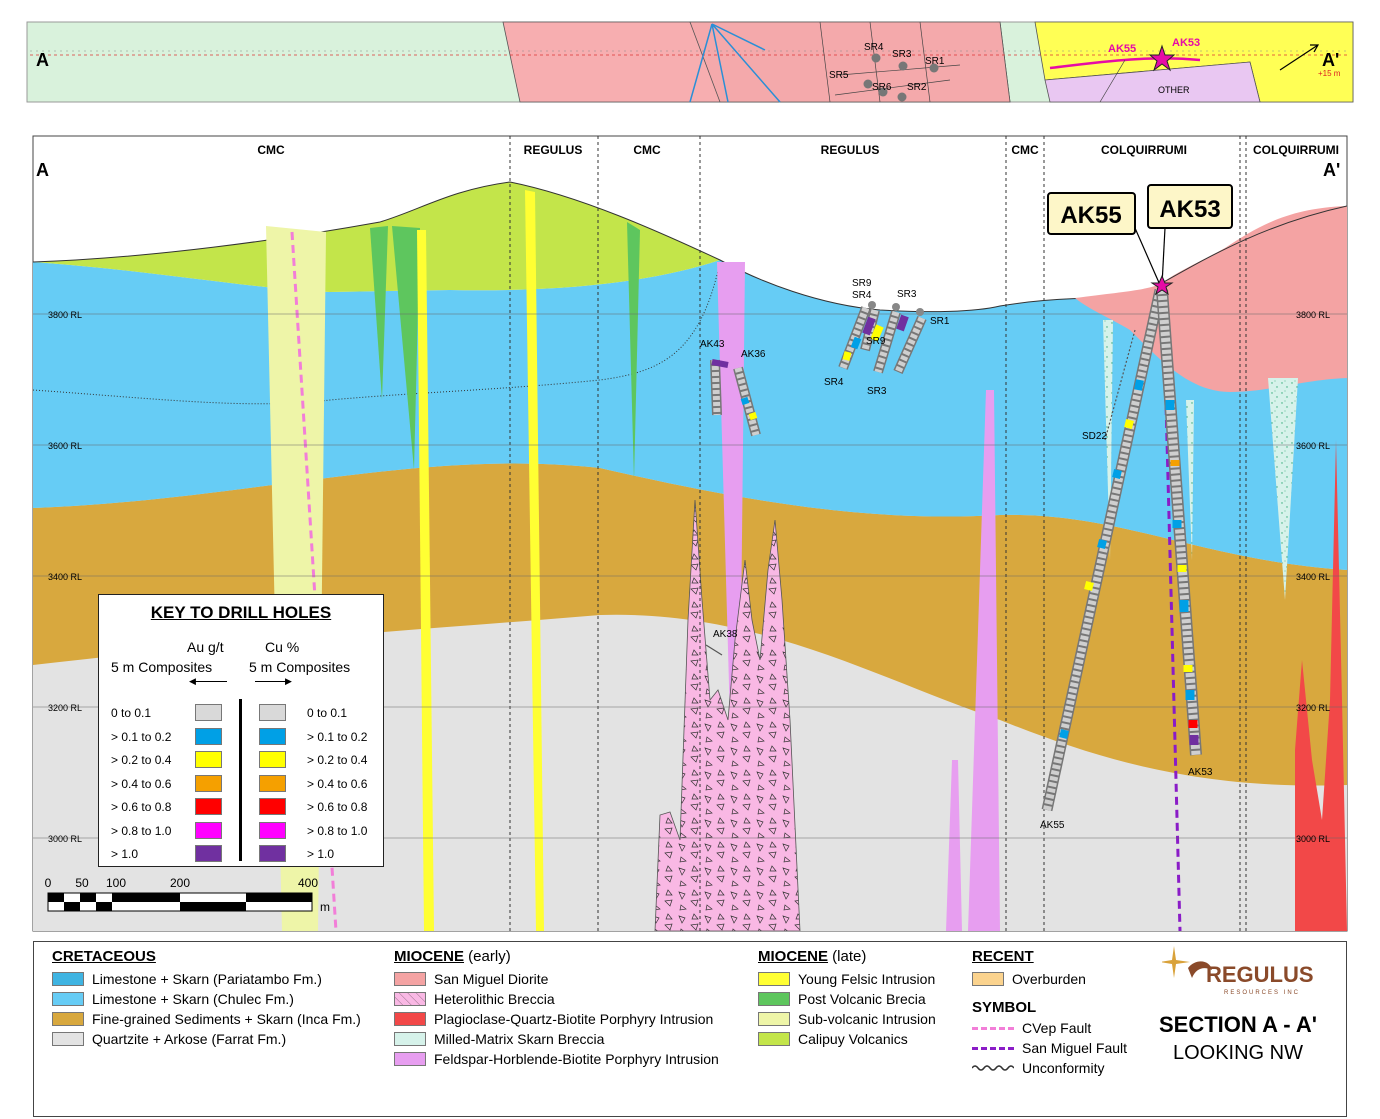 The width and height of the screenshot is (1380, 1119). I want to click on plan-sr-label: SR6, so click(882, 87).